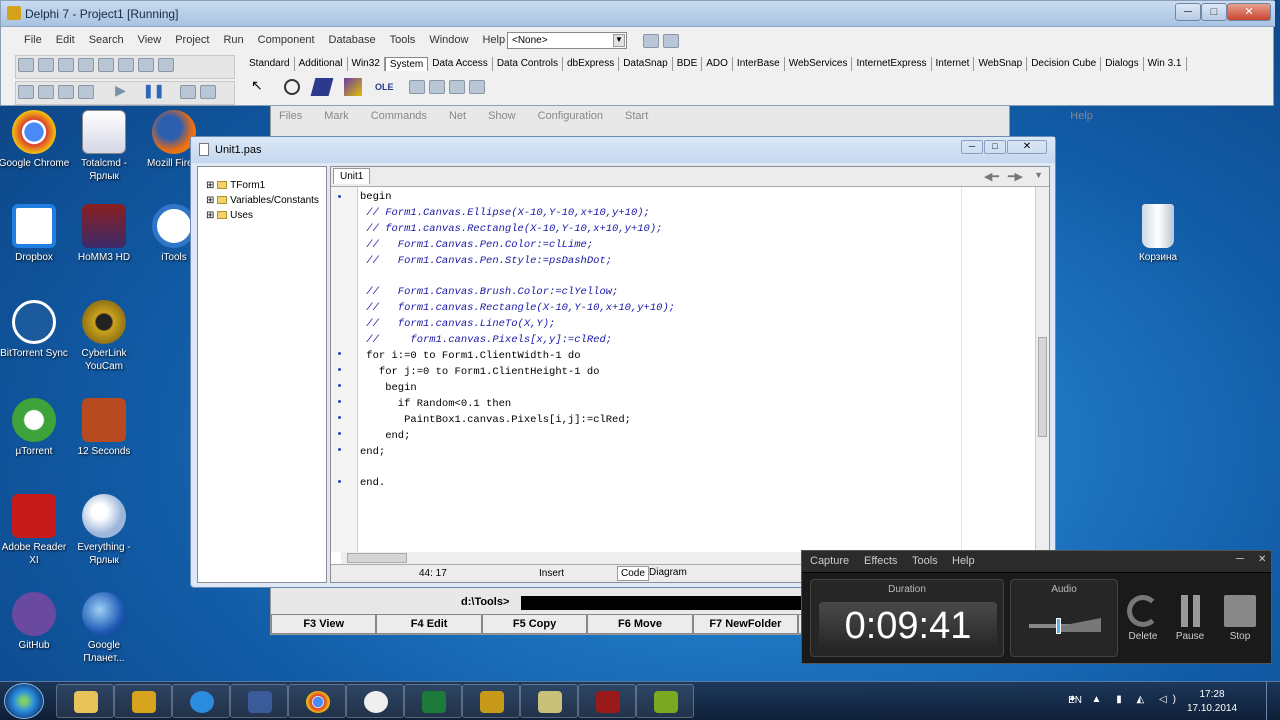 This screenshot has width=1280, height=720. I want to click on palette-tab: Win 3.1, so click(1165, 64).